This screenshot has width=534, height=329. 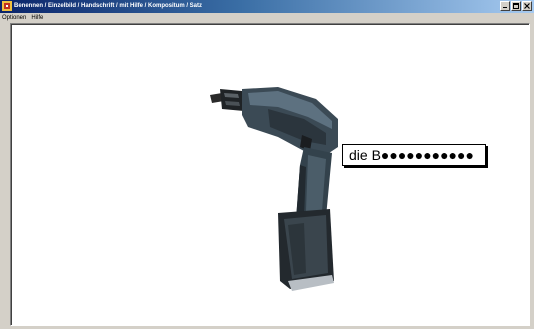 What do you see at coordinates (37, 18) in the screenshot?
I see `menu-hilfe: Hilfe` at bounding box center [37, 18].